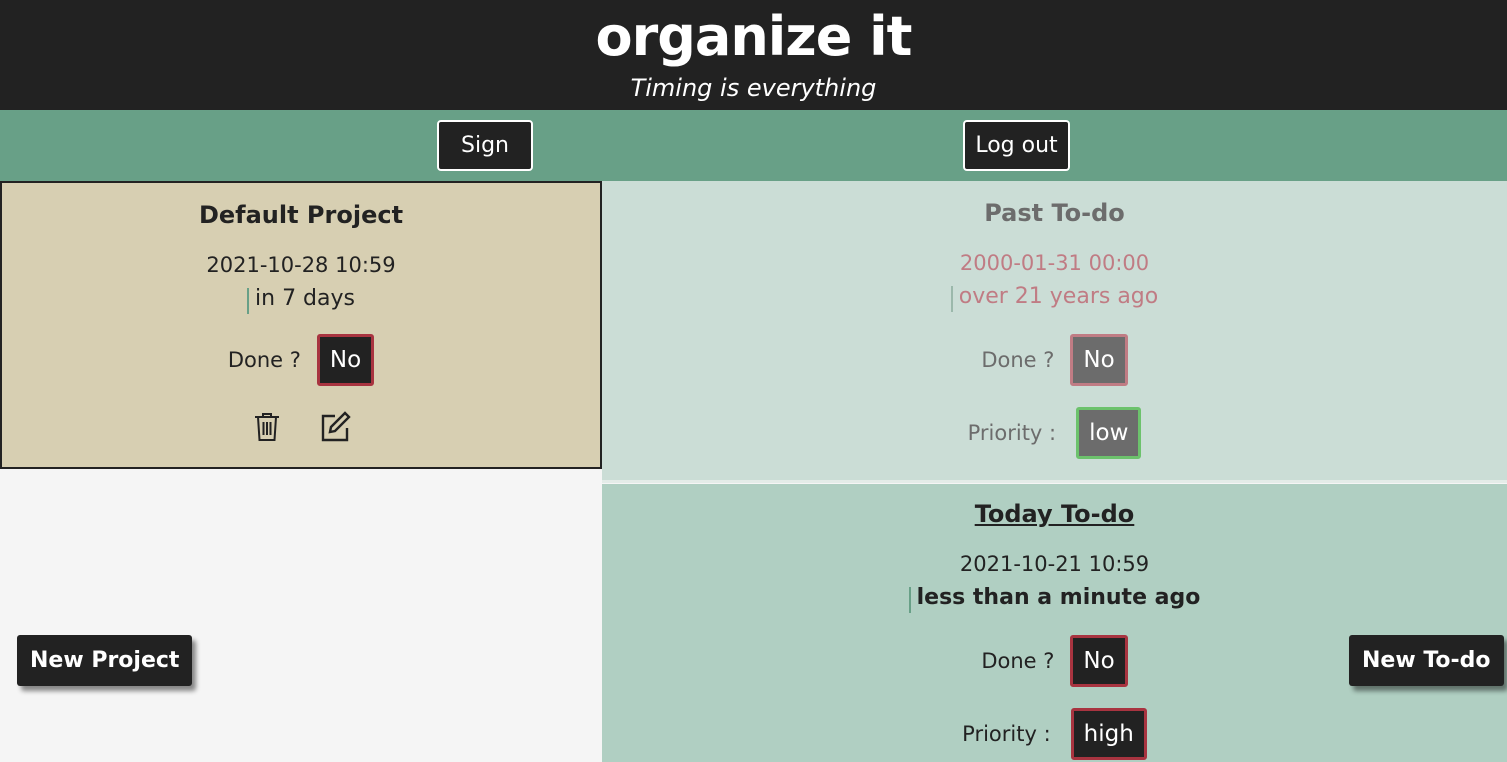 This screenshot has height=762, width=1507. Describe the element at coordinates (301, 215) in the screenshot. I see `project-title: Default Project` at that location.